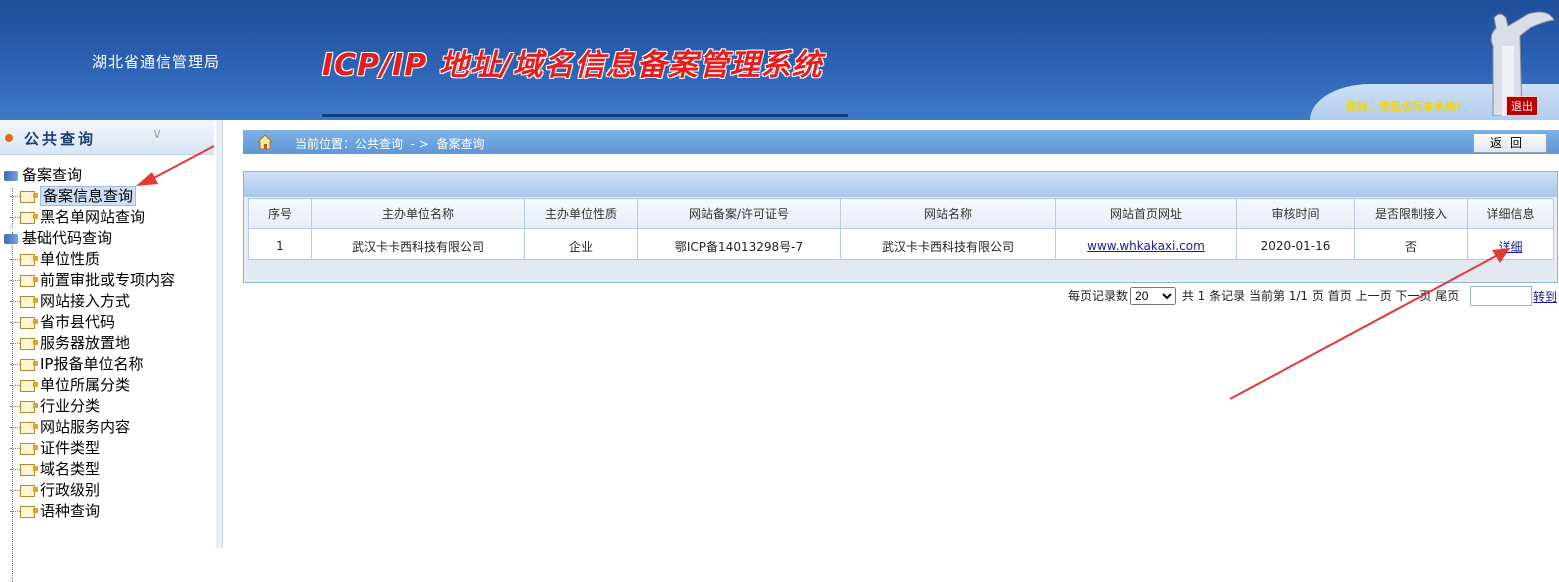 This screenshot has height=582, width=1559. Describe the element at coordinates (1510, 247) in the screenshot. I see `detail-link: 详细` at that location.